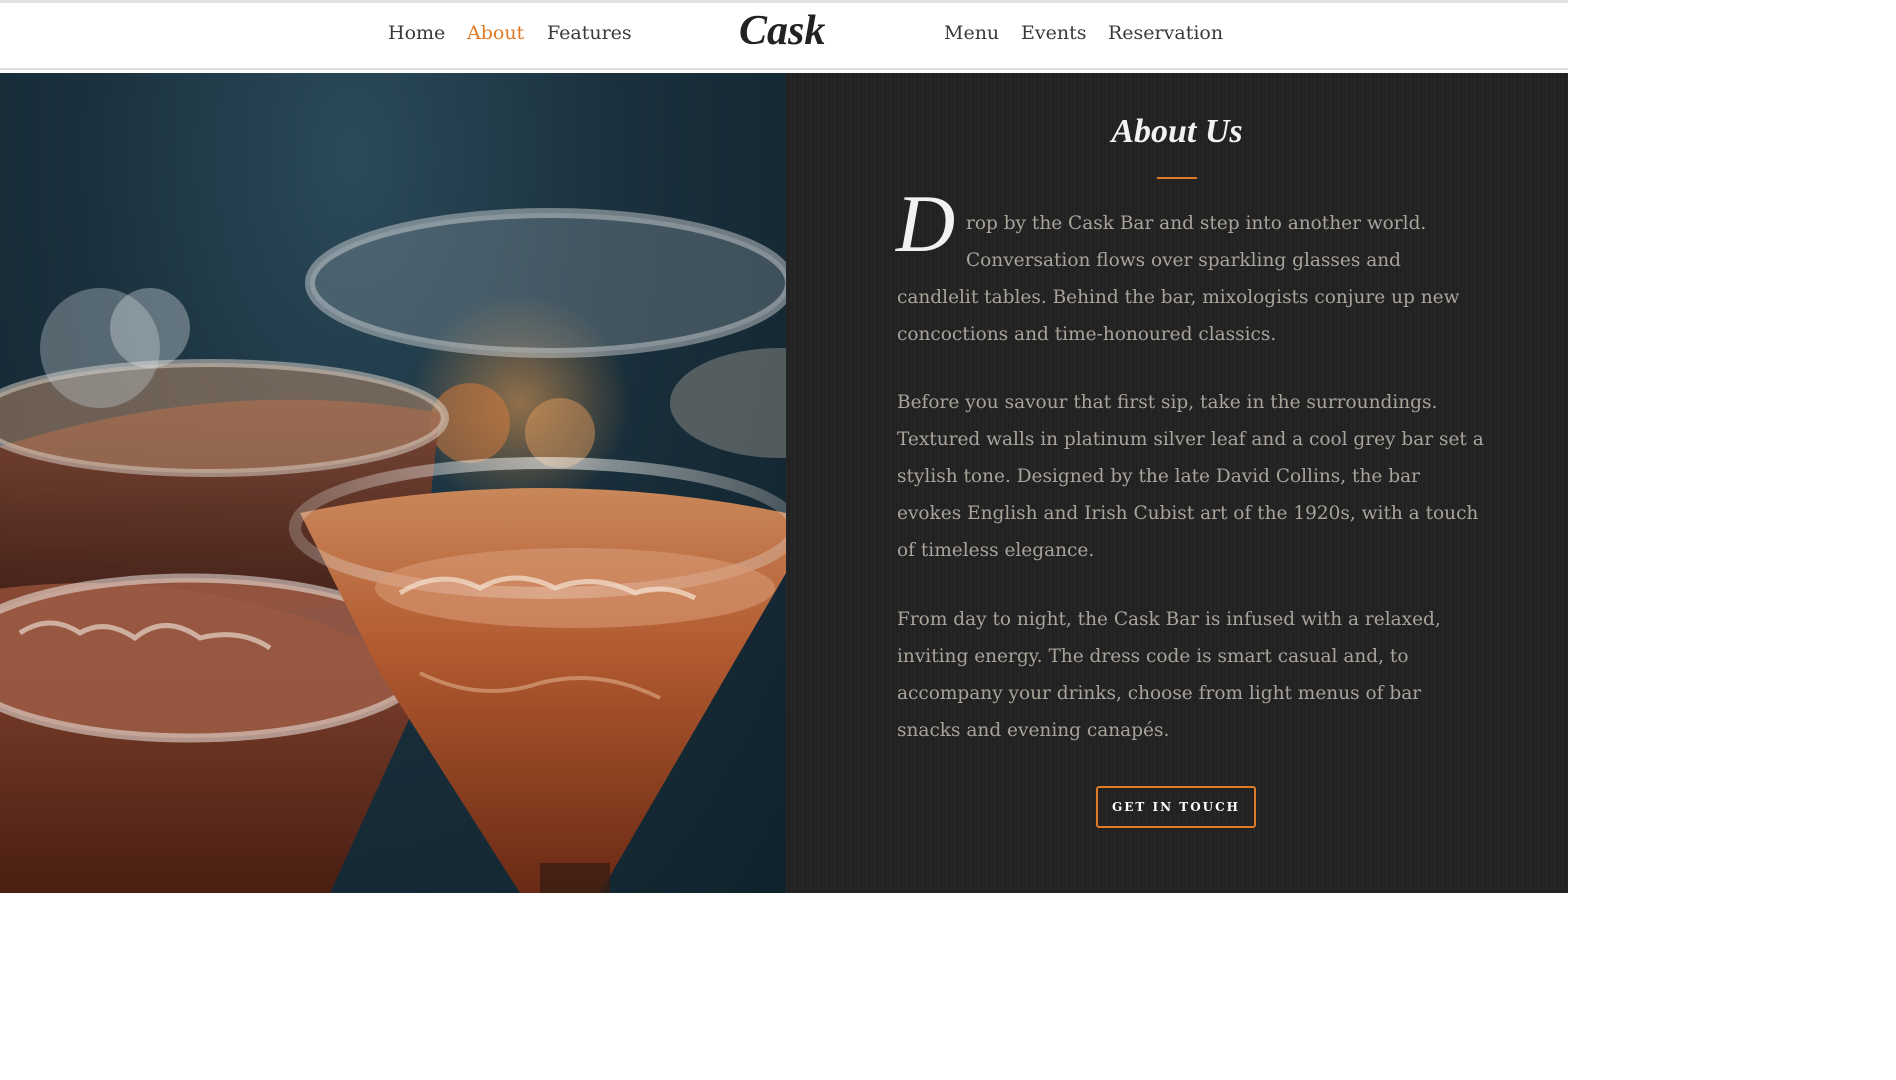 The image size is (1896, 1080). I want to click on paragraph-line: snacks and evening canapés., so click(1033, 730).